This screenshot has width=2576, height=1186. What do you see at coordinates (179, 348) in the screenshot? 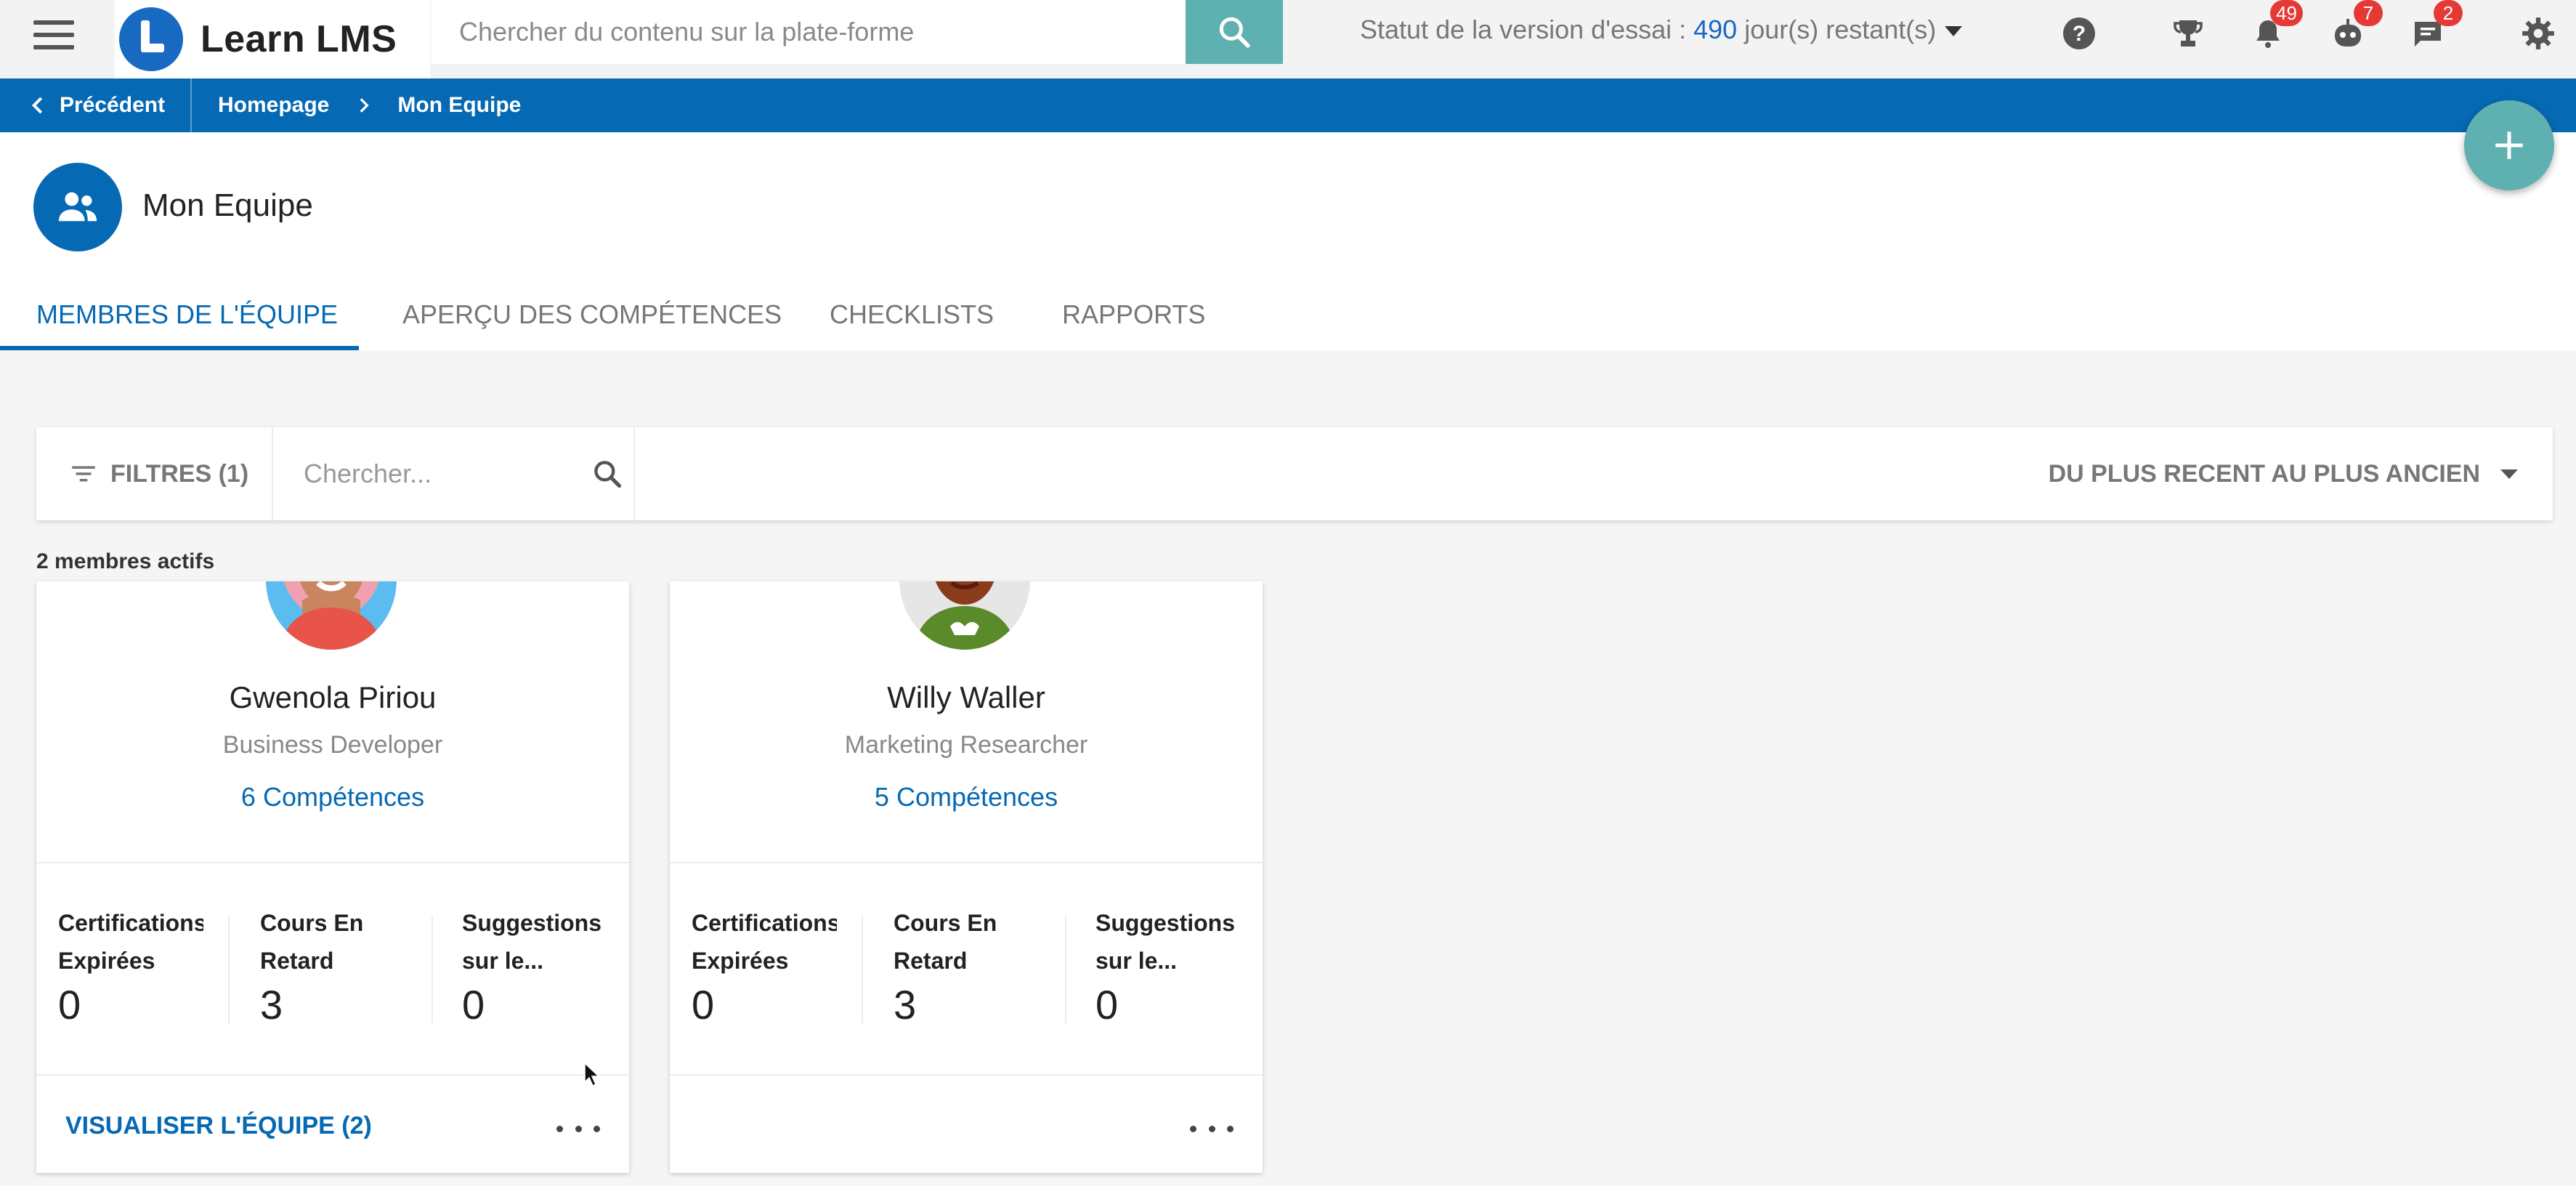
I see `active-tab-indicator` at bounding box center [179, 348].